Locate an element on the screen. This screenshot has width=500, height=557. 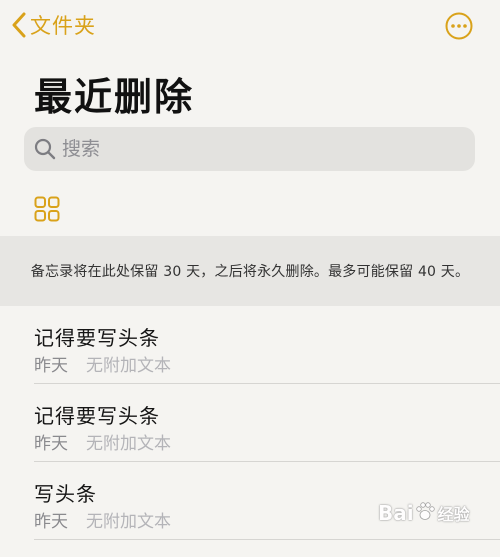
nav-bar: 文件夹 is located at coordinates (250, 27).